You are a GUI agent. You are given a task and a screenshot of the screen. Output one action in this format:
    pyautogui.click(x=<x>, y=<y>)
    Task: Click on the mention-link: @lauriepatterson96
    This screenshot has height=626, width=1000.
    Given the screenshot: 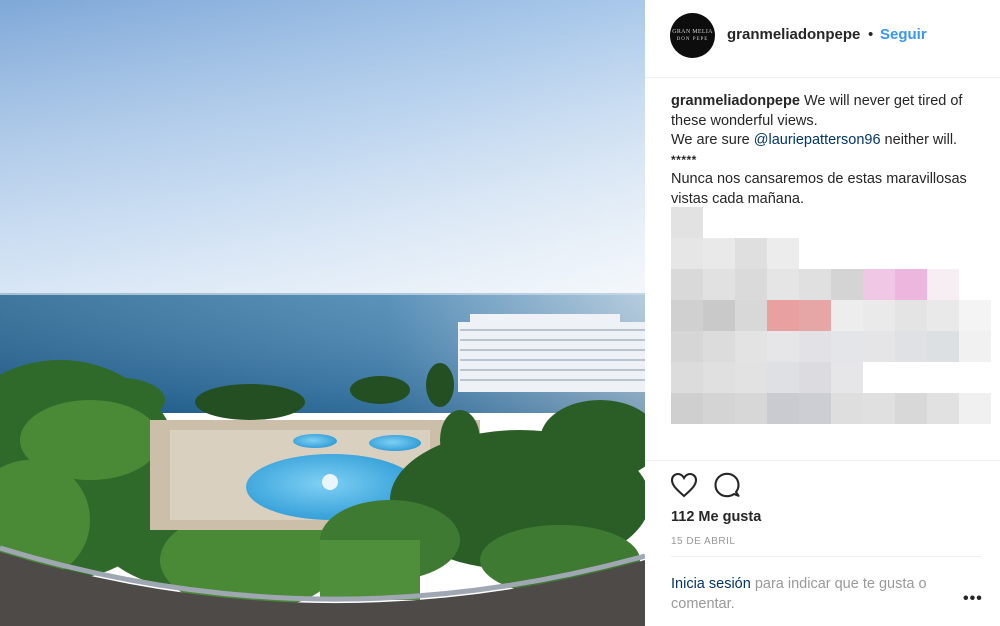 What is the action you would take?
    pyautogui.click(x=817, y=140)
    